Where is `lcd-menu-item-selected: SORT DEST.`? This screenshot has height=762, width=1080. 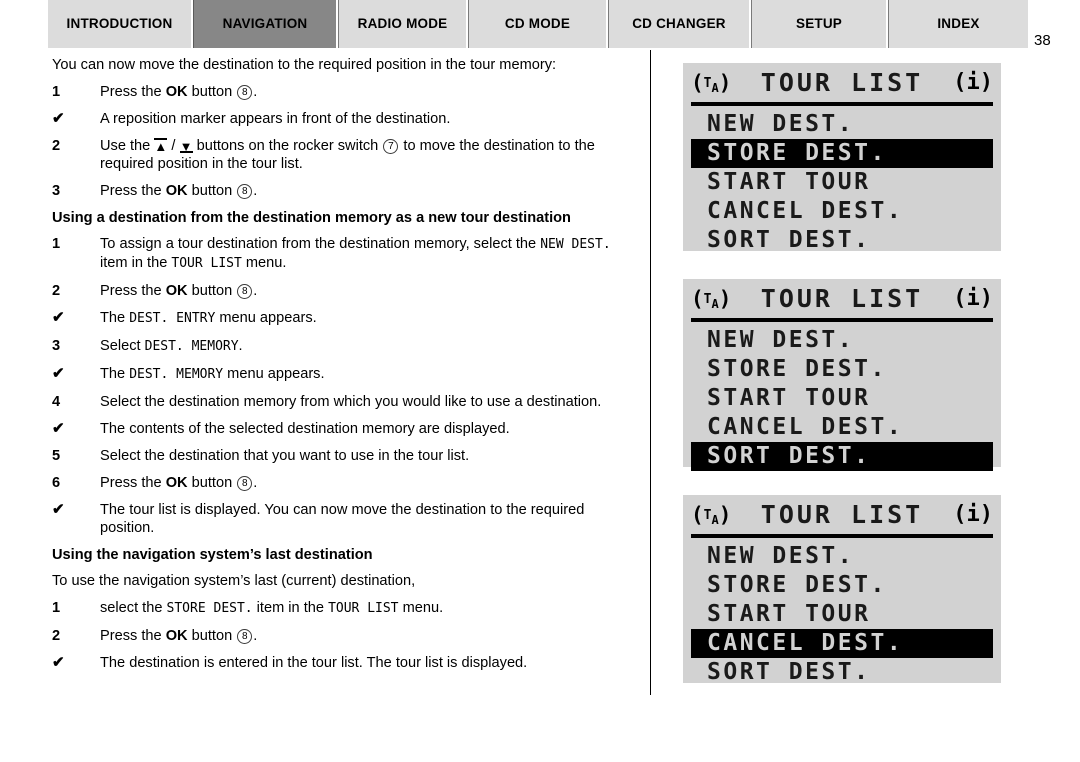
lcd-menu-item-selected: SORT DEST. is located at coordinates (842, 456).